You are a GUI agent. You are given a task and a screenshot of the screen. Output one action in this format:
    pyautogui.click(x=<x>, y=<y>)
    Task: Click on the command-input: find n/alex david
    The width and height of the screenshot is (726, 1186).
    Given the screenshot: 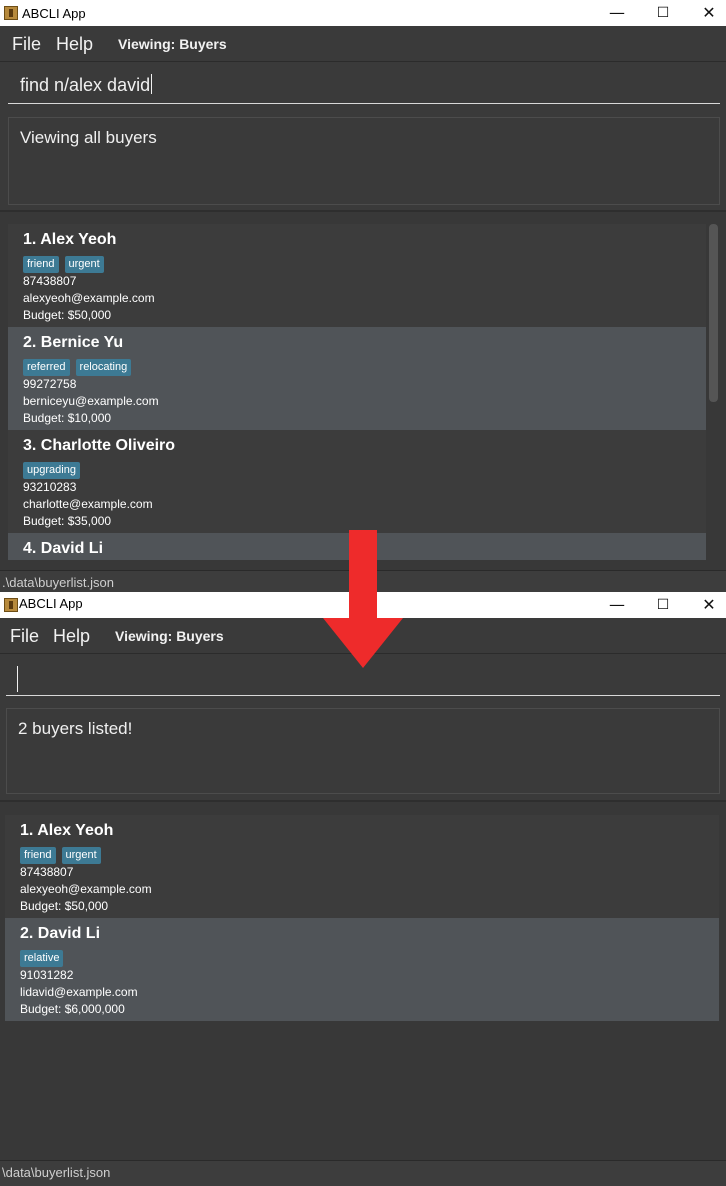 What is the action you would take?
    pyautogui.click(x=364, y=85)
    